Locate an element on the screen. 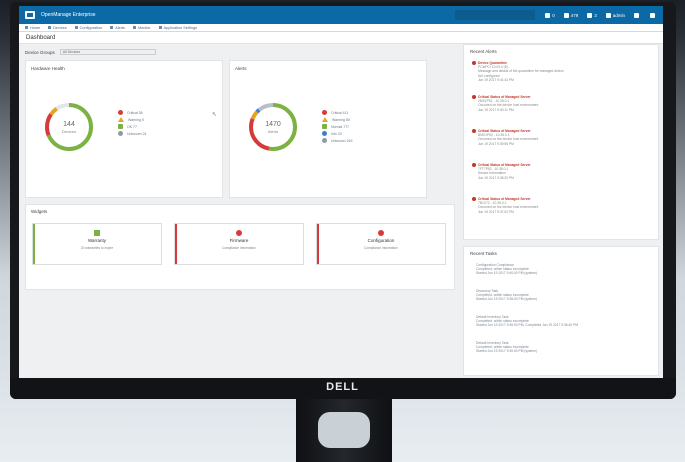  nav-item-2: Configuration is located at coordinates (88, 27).